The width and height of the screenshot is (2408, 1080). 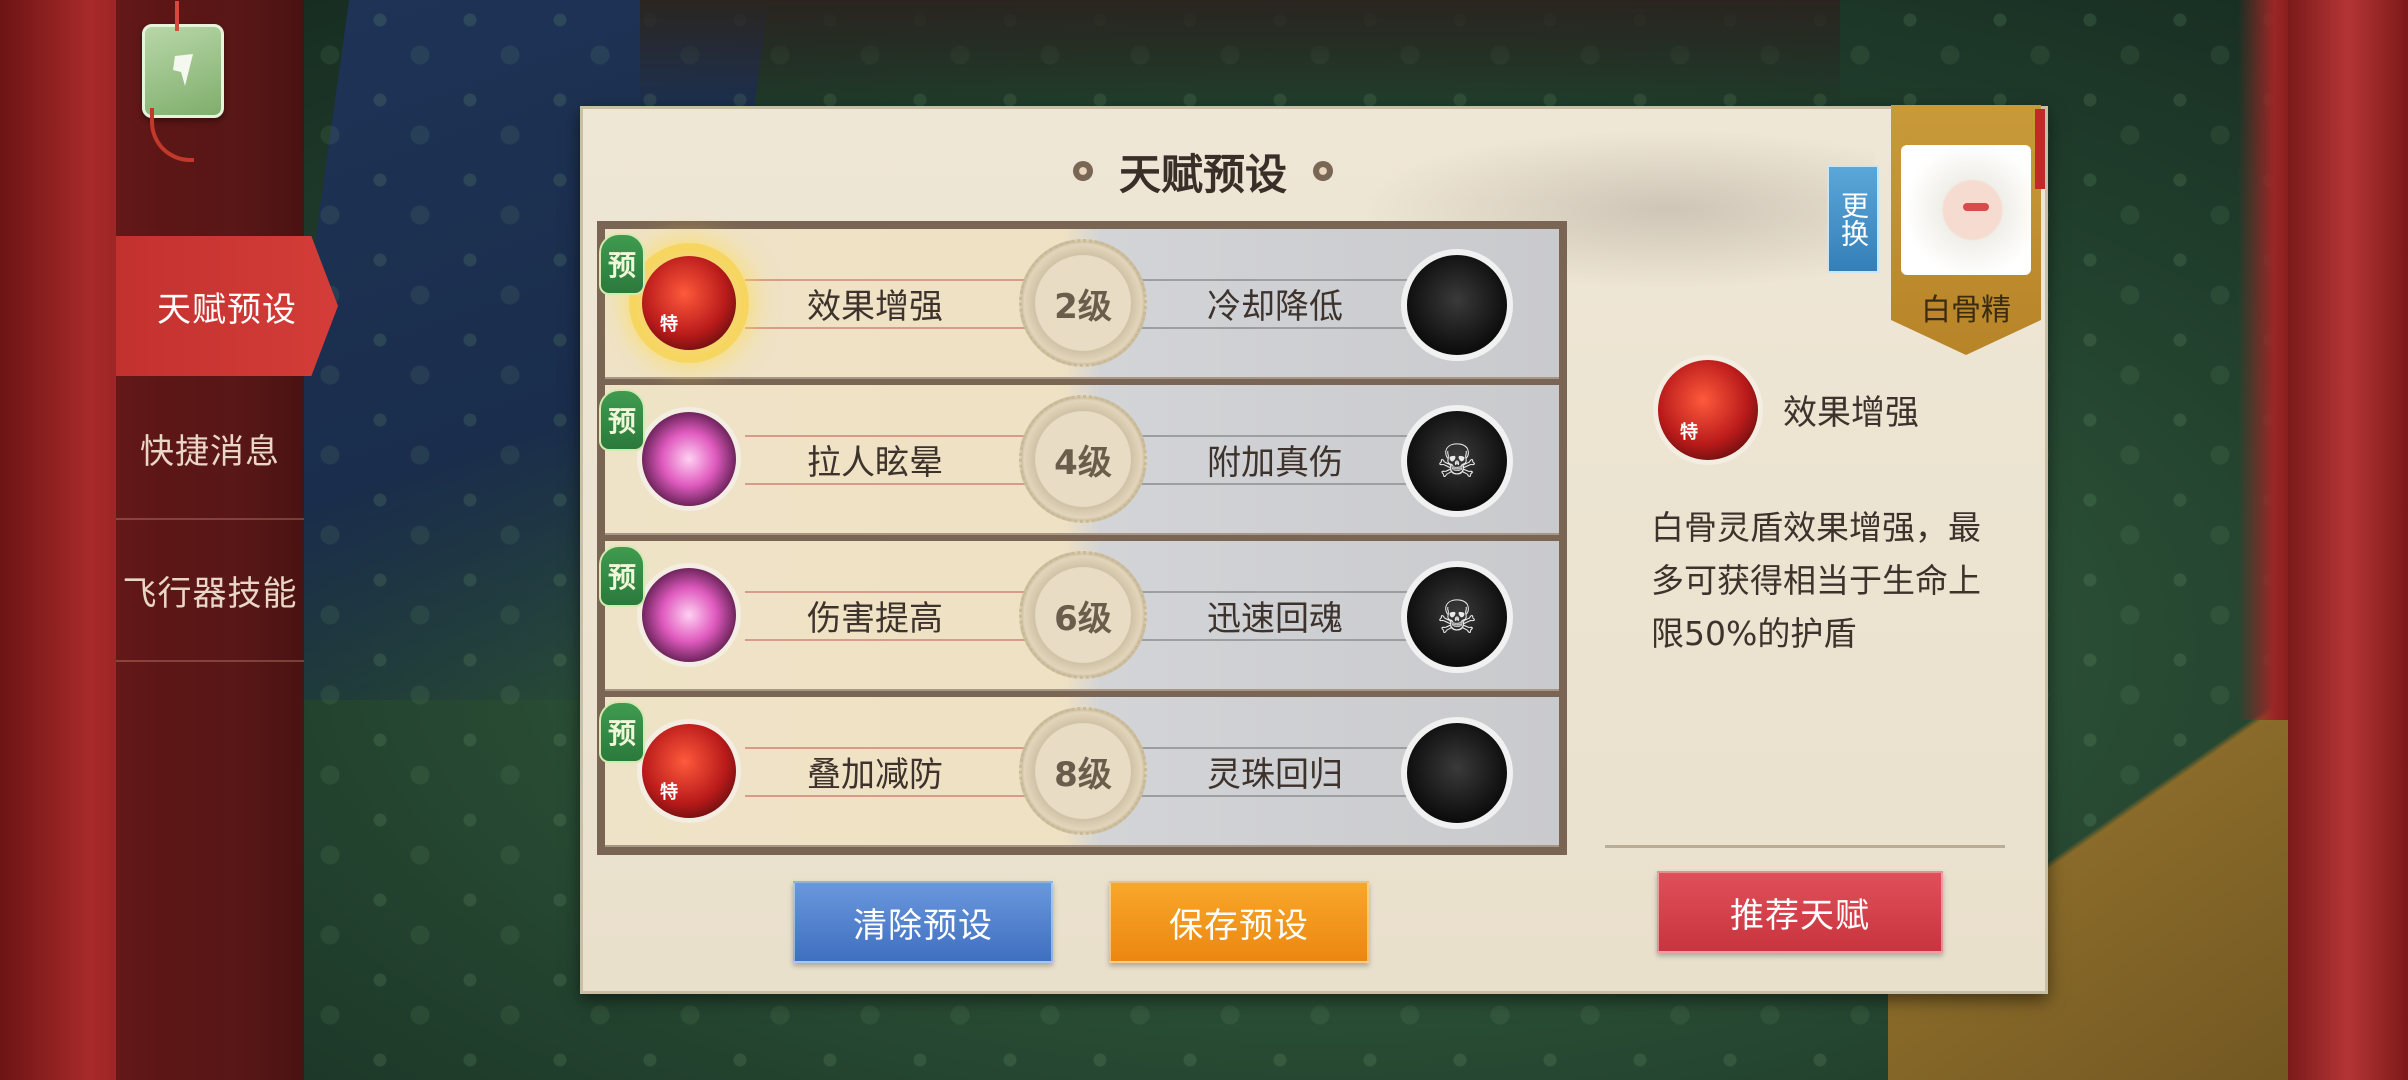 I want to click on talent-row: 预 拉人眩晕 4级 附加真伤 ☠, so click(x=1079, y=460).